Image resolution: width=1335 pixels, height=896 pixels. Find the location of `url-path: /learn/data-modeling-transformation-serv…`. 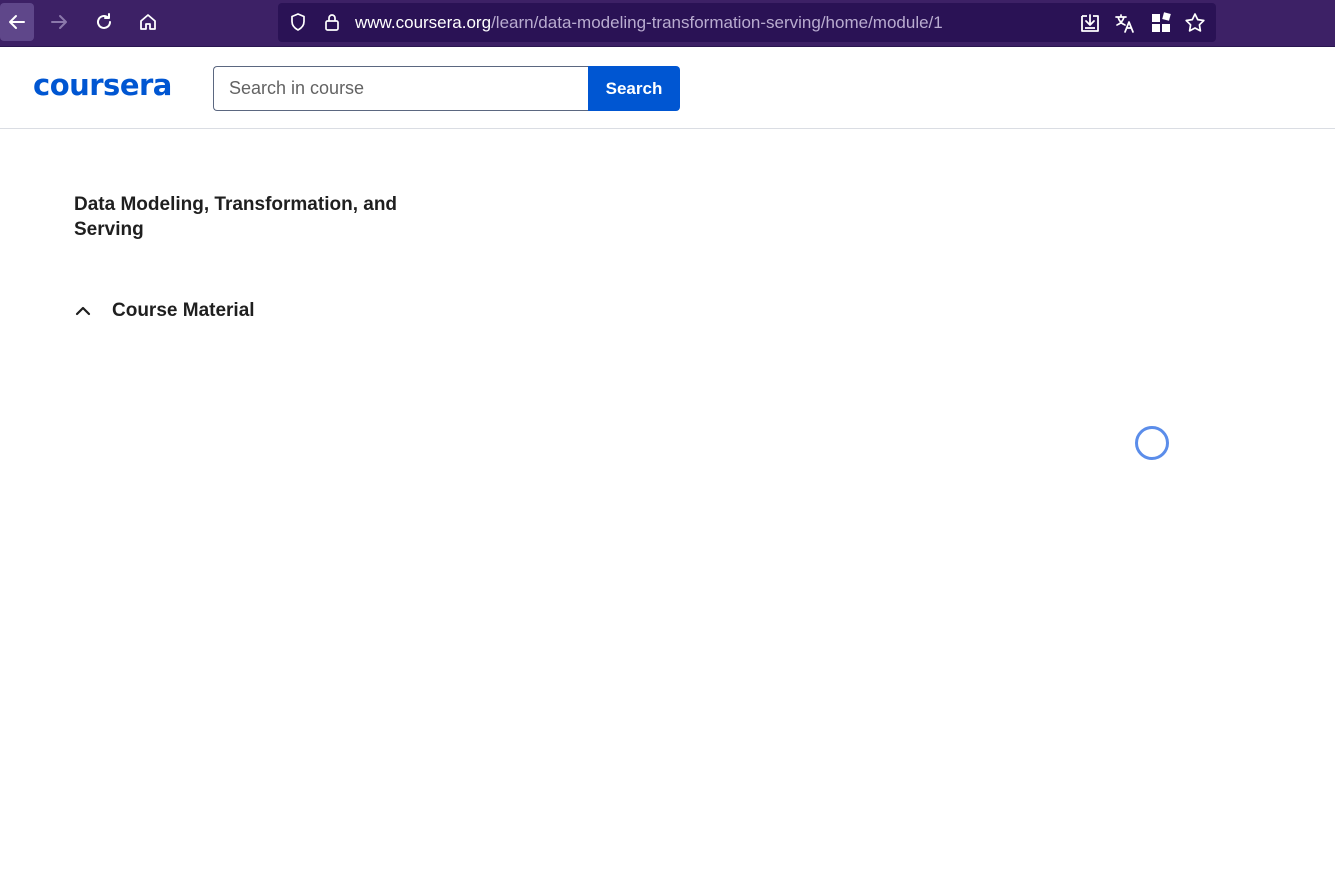

url-path: /learn/data-modeling-transformation-serv… is located at coordinates (717, 22).